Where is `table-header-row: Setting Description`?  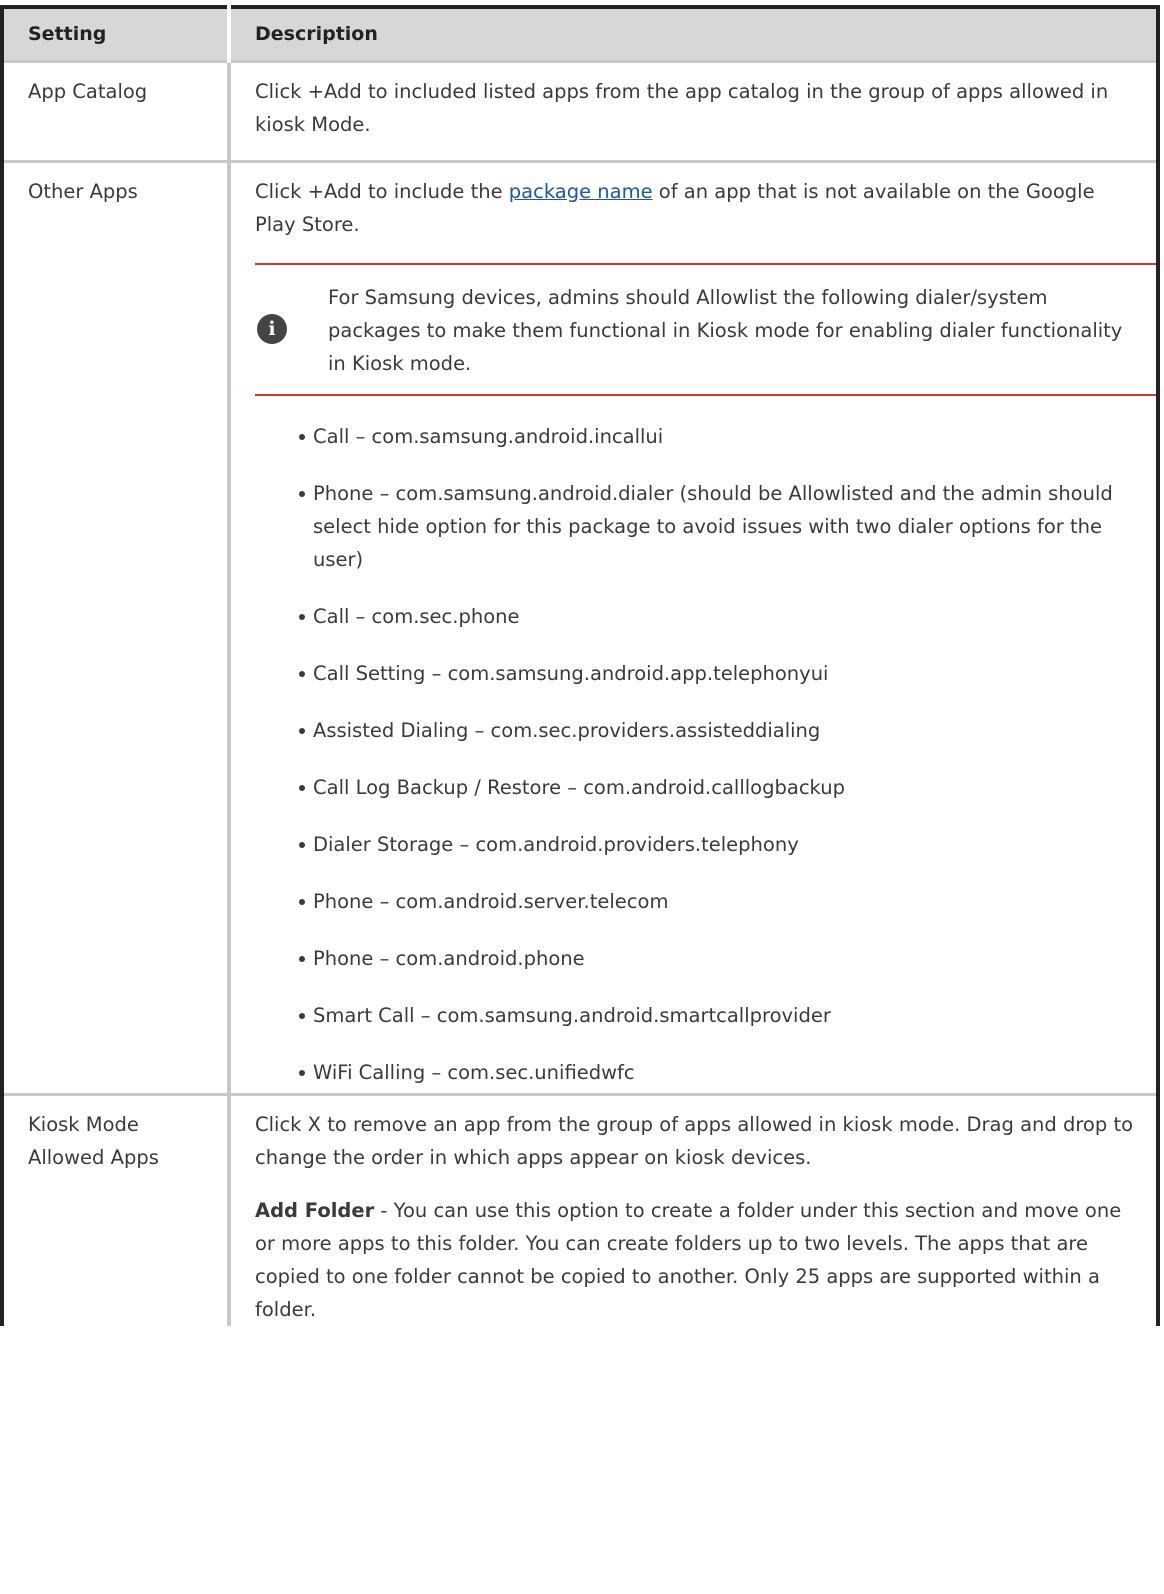
table-header-row: Setting Description is located at coordinates (580, 34).